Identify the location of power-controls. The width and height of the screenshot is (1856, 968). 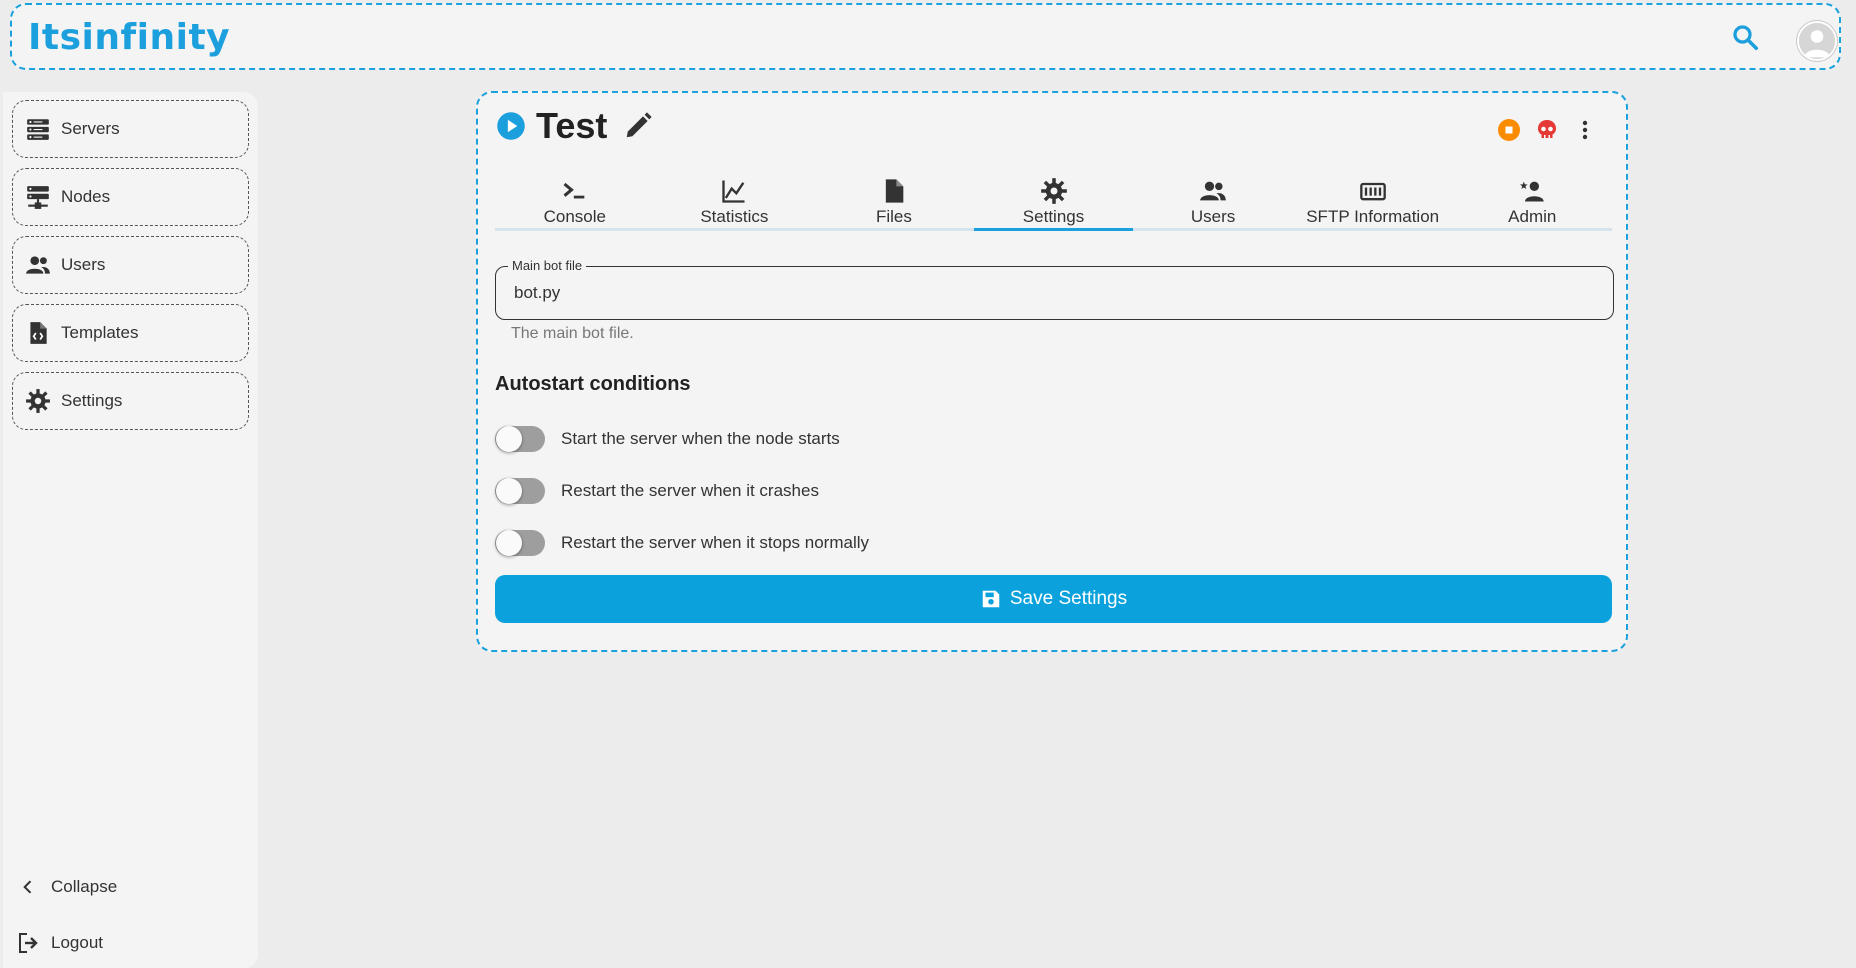
(1547, 130).